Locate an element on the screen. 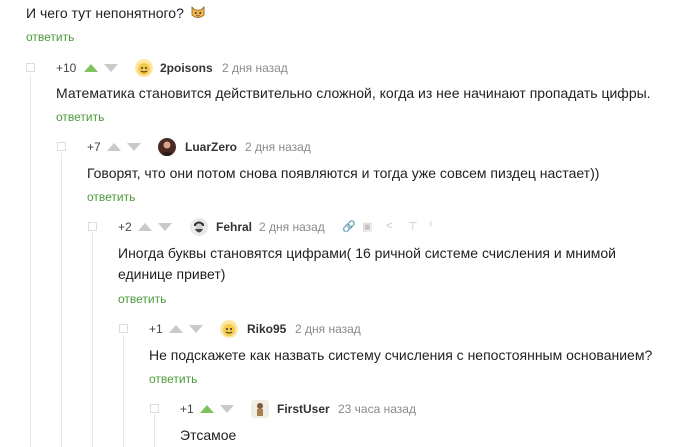  pin-icon: ⊤ is located at coordinates (413, 226).